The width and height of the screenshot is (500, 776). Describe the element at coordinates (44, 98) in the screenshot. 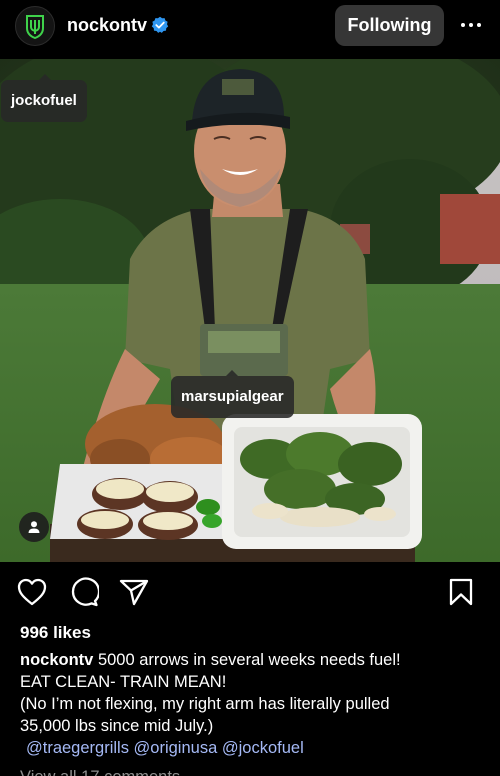

I see `photo-tag-jockofuel: jockofuel` at that location.